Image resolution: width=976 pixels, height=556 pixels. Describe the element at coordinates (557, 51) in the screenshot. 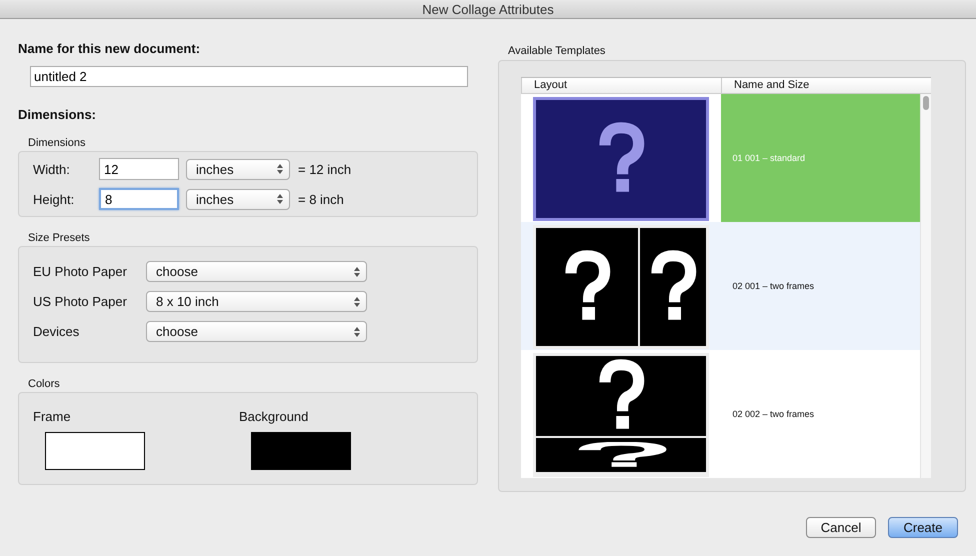

I see `group-title: Available Templates` at that location.